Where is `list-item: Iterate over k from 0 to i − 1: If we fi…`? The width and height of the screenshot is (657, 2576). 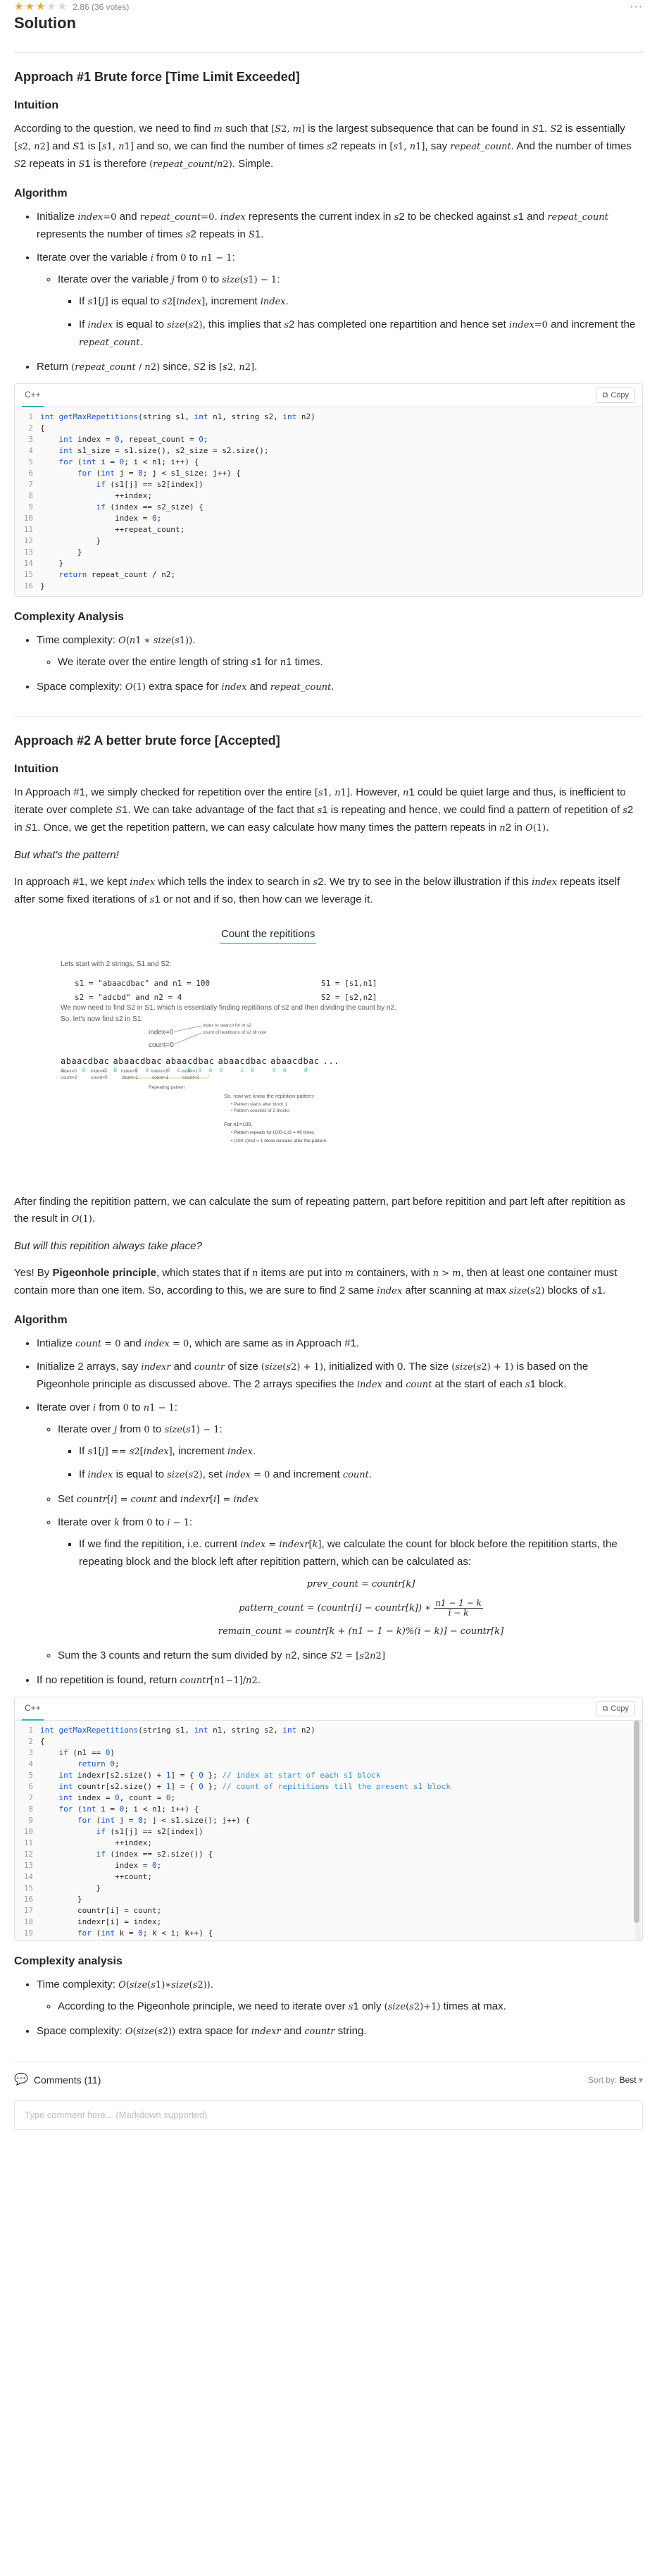
list-item: Iterate over k from 0 to i − 1: If we fi… is located at coordinates (350, 1577).